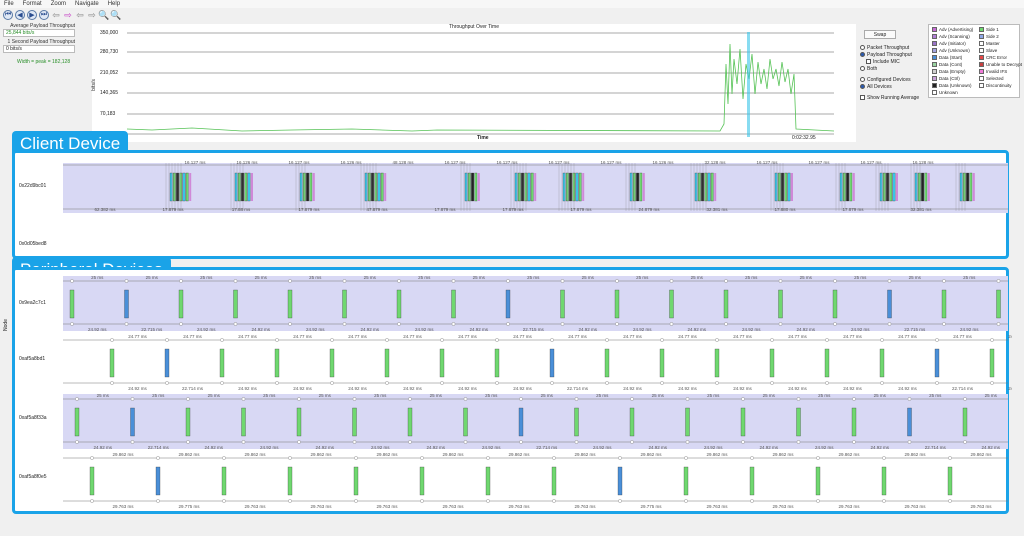  What do you see at coordinates (115, 15) in the screenshot?
I see `zoom-out-icon: 🔍` at bounding box center [115, 15].